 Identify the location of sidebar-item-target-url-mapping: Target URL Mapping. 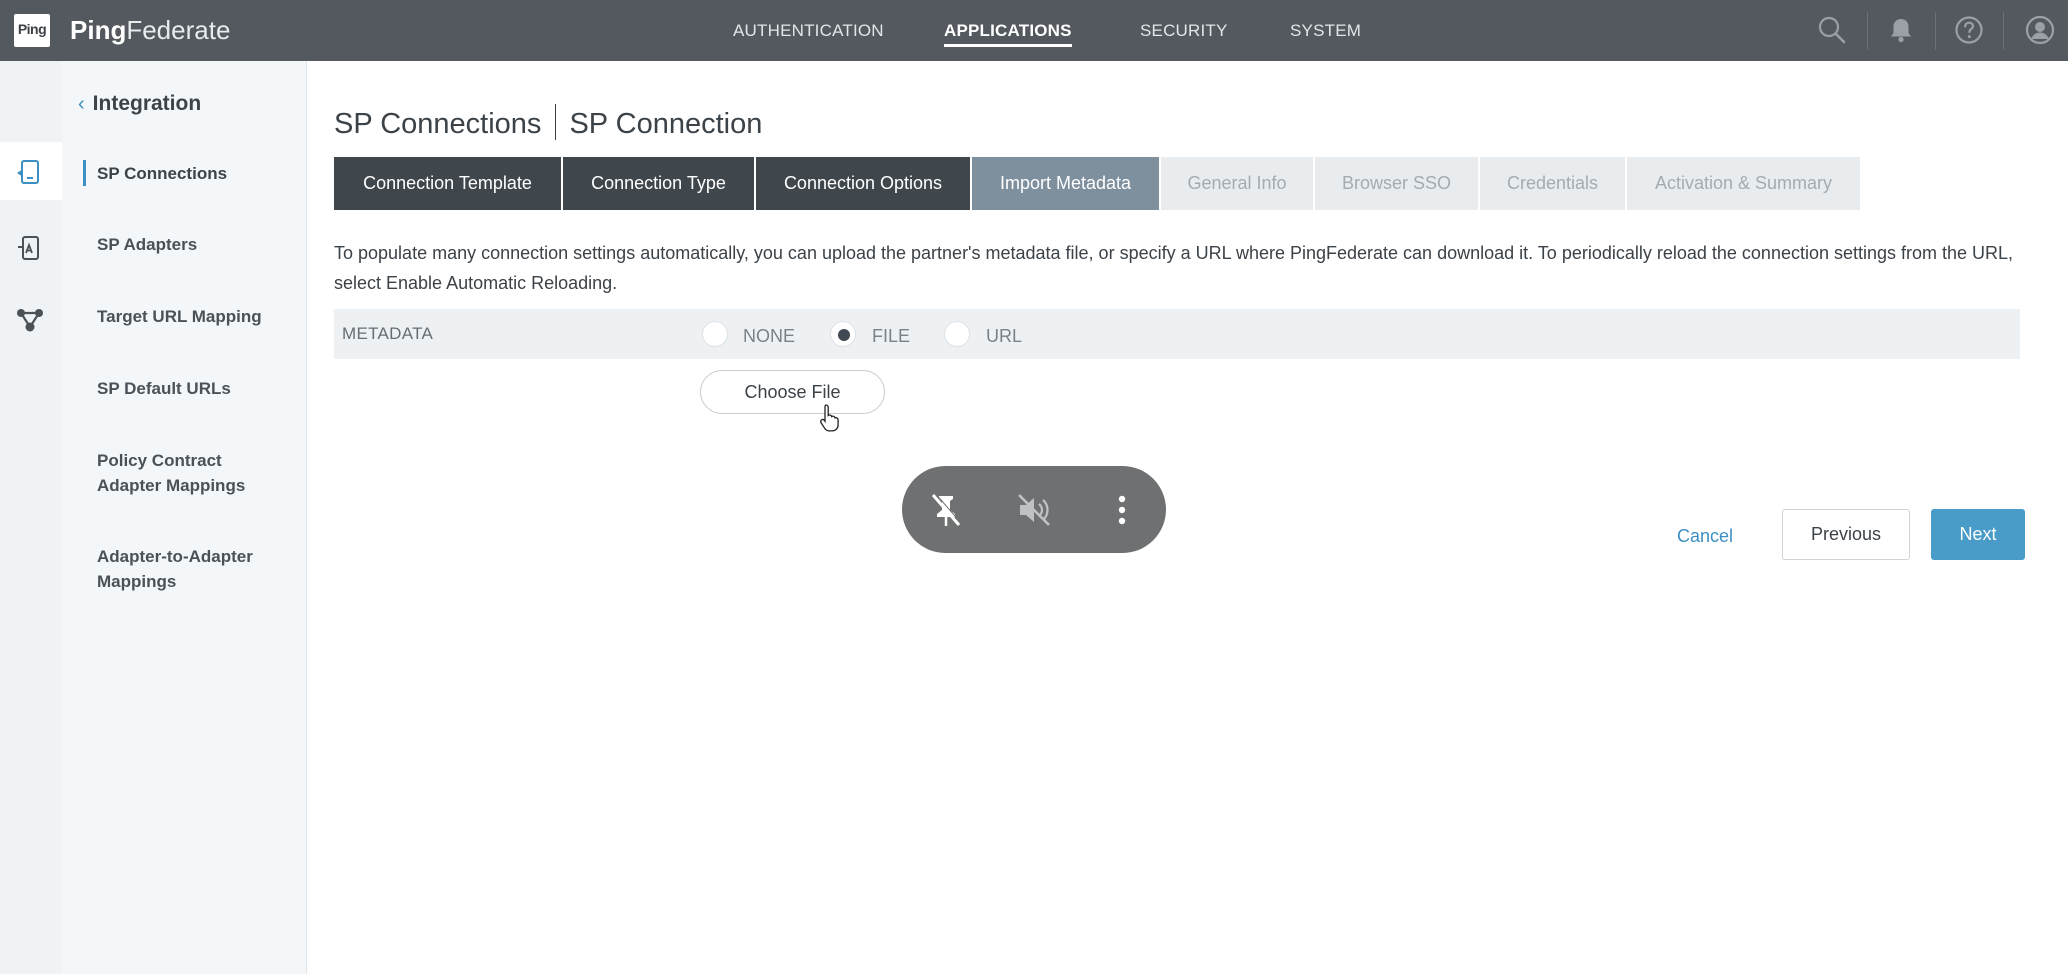
(179, 316).